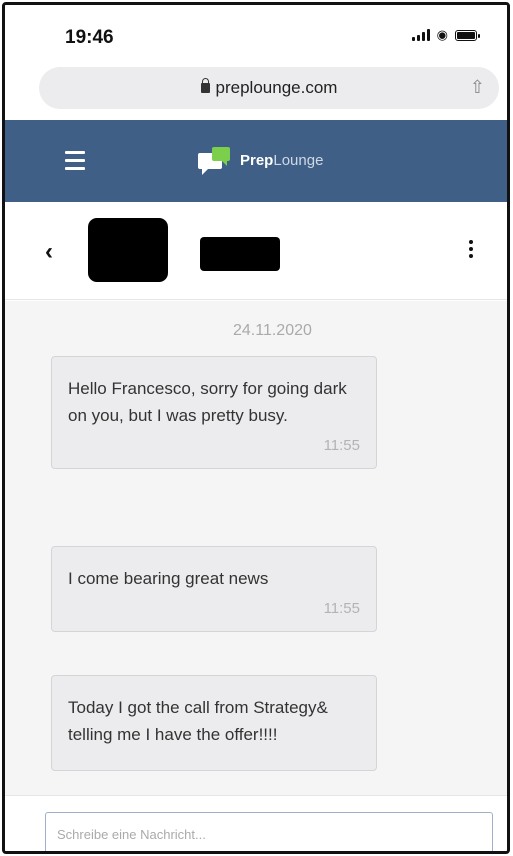 The image size is (513, 856). What do you see at coordinates (256, 33) in the screenshot?
I see `status-bar: 19:46 ◉` at bounding box center [256, 33].